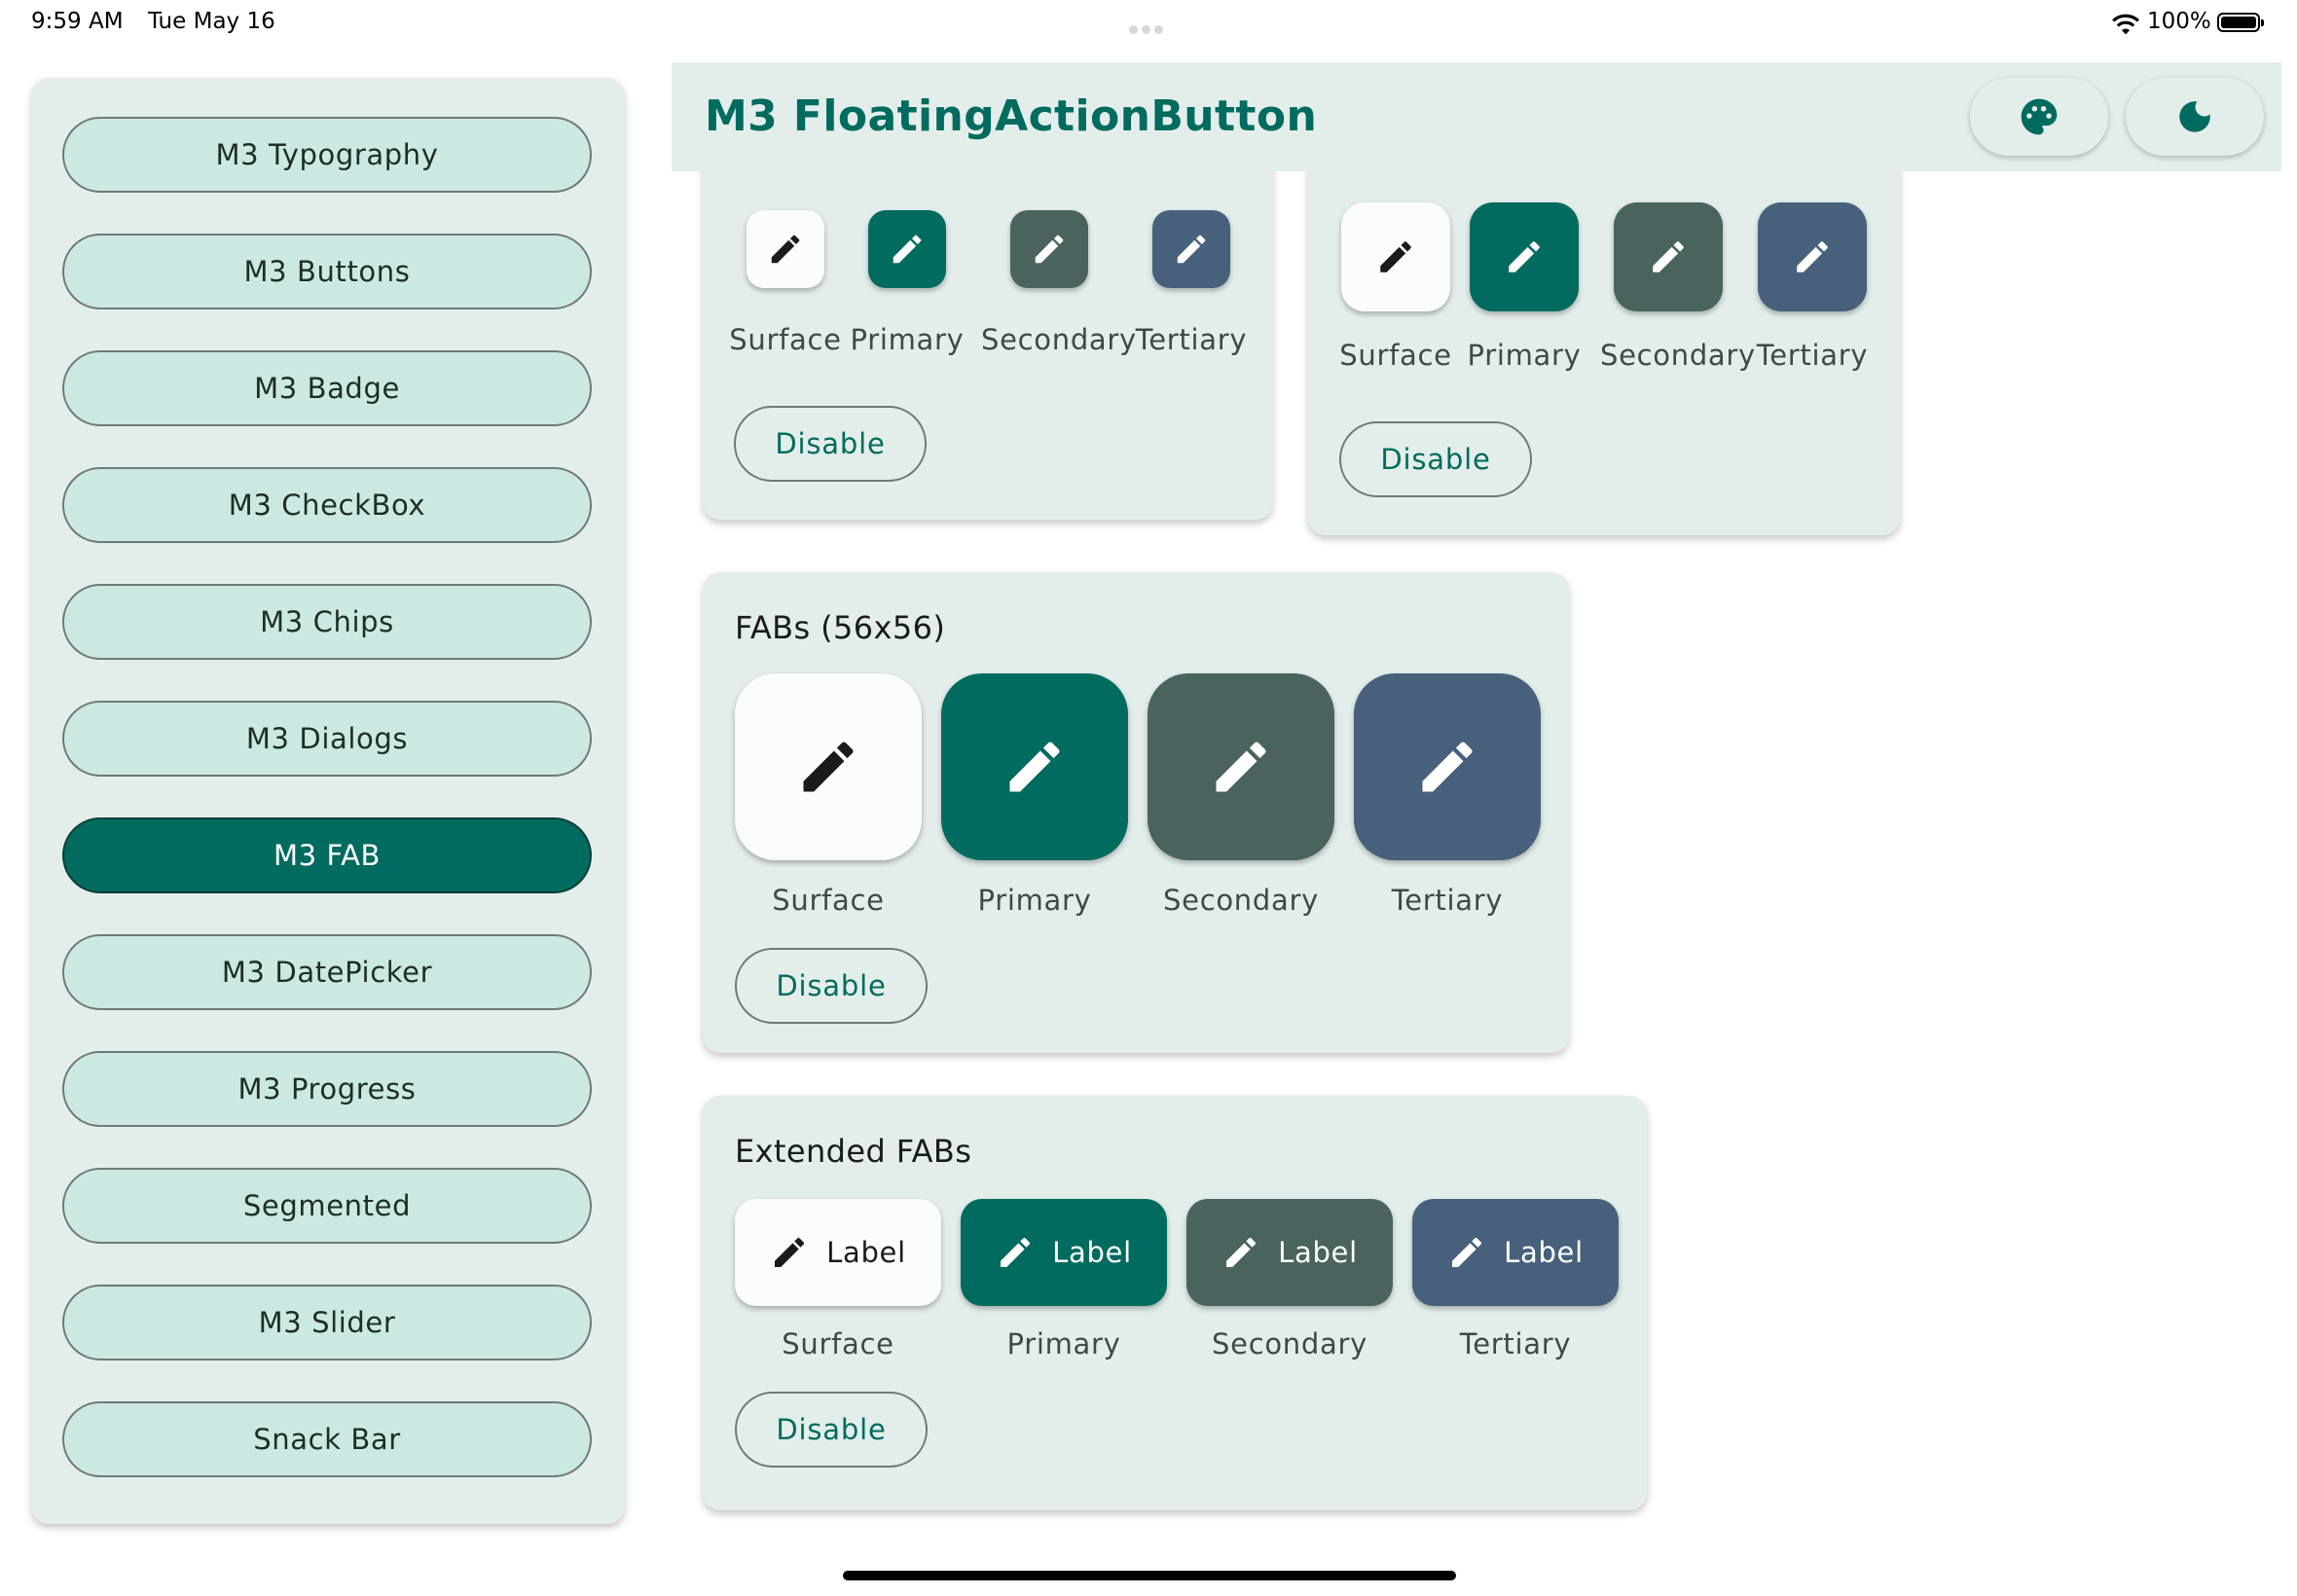 The height and width of the screenshot is (1596, 2297). I want to click on sidebar-item-snackbar: Snack Bar, so click(327, 1439).